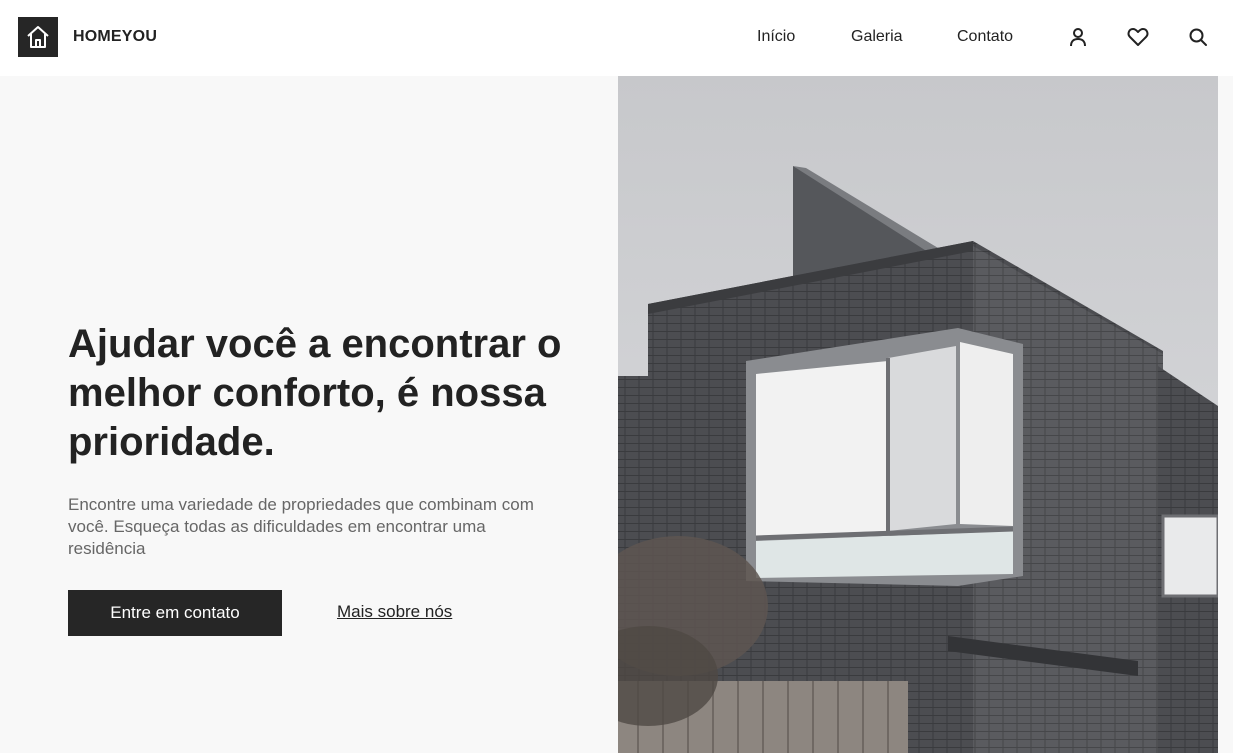 This screenshot has width=1233, height=753. I want to click on about-link: Mais sobre nós, so click(394, 612).